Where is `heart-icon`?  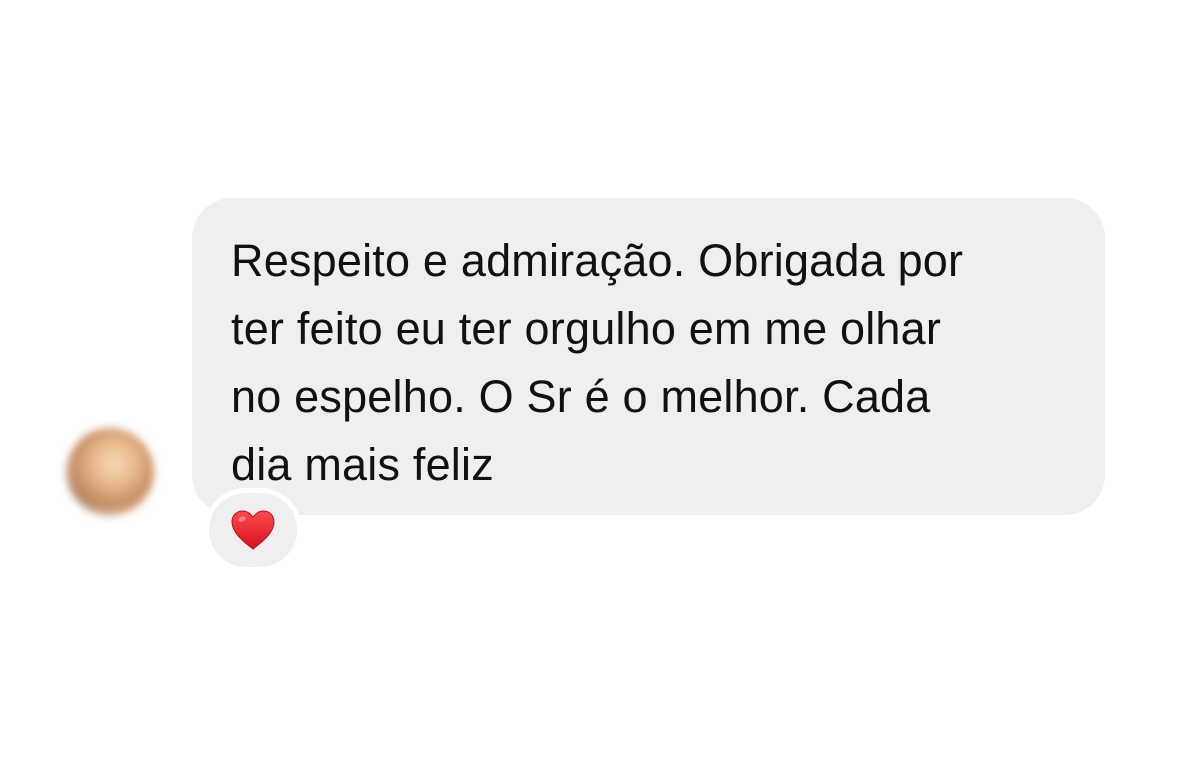 heart-icon is located at coordinates (253, 530).